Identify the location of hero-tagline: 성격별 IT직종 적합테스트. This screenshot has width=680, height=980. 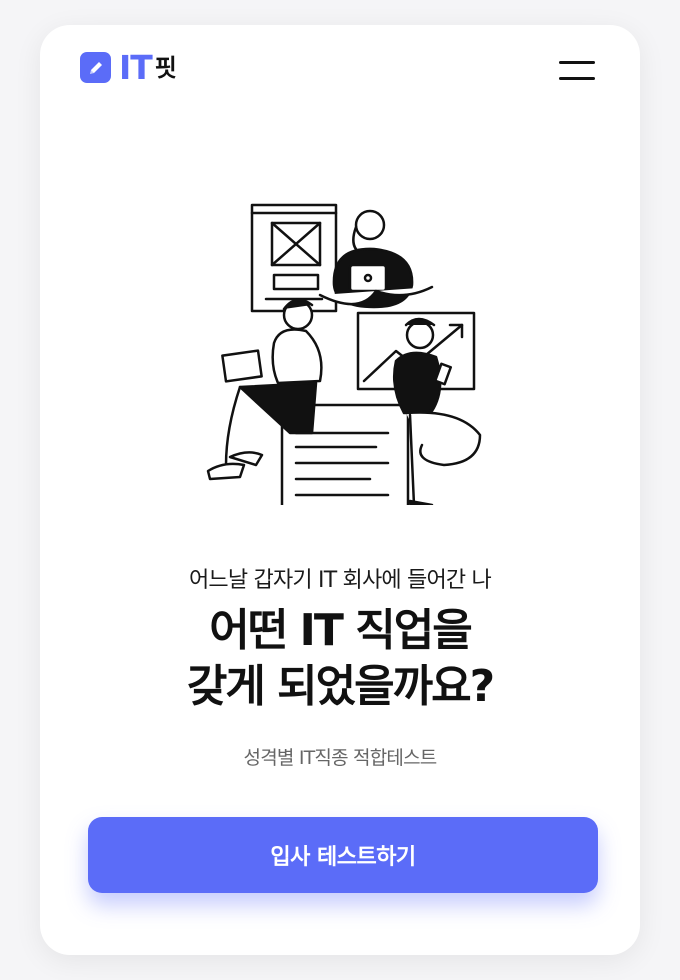
(340, 758).